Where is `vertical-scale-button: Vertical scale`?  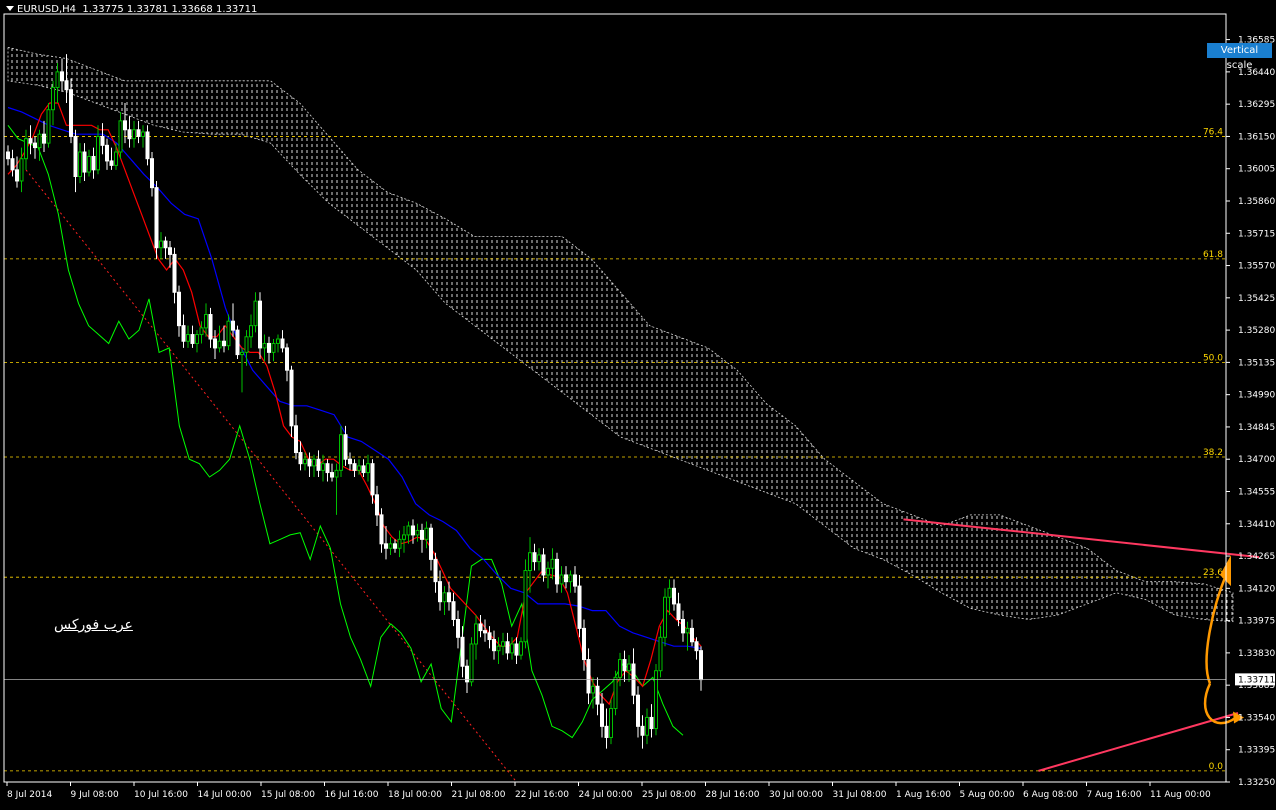 vertical-scale-button: Vertical scale is located at coordinates (1239, 57).